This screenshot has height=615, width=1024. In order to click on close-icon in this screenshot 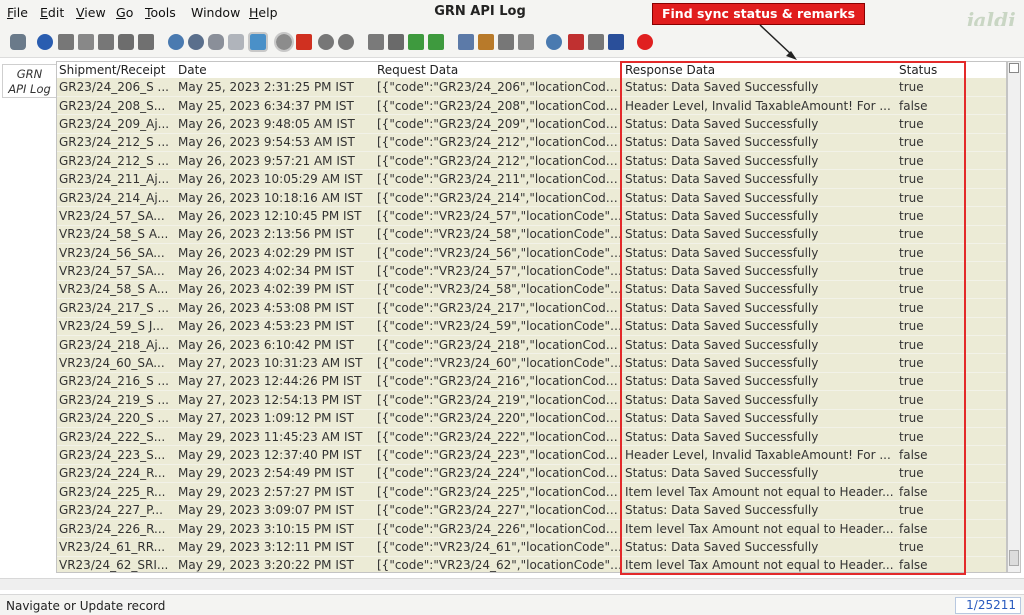, I will do `click(645, 42)`.